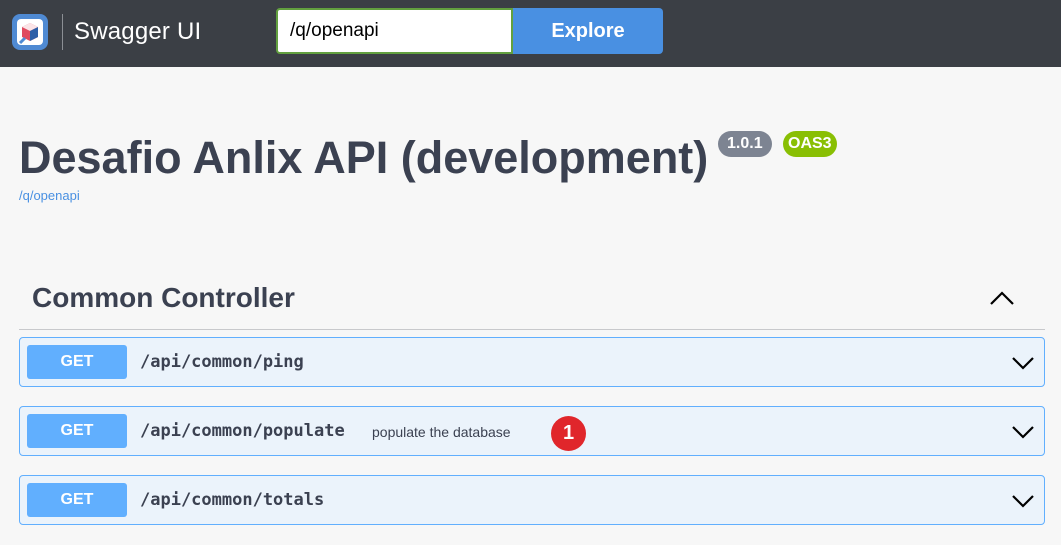 This screenshot has height=545, width=1061. Describe the element at coordinates (364, 157) in the screenshot. I see `api-title: Desafio Anlix API (development)` at that location.